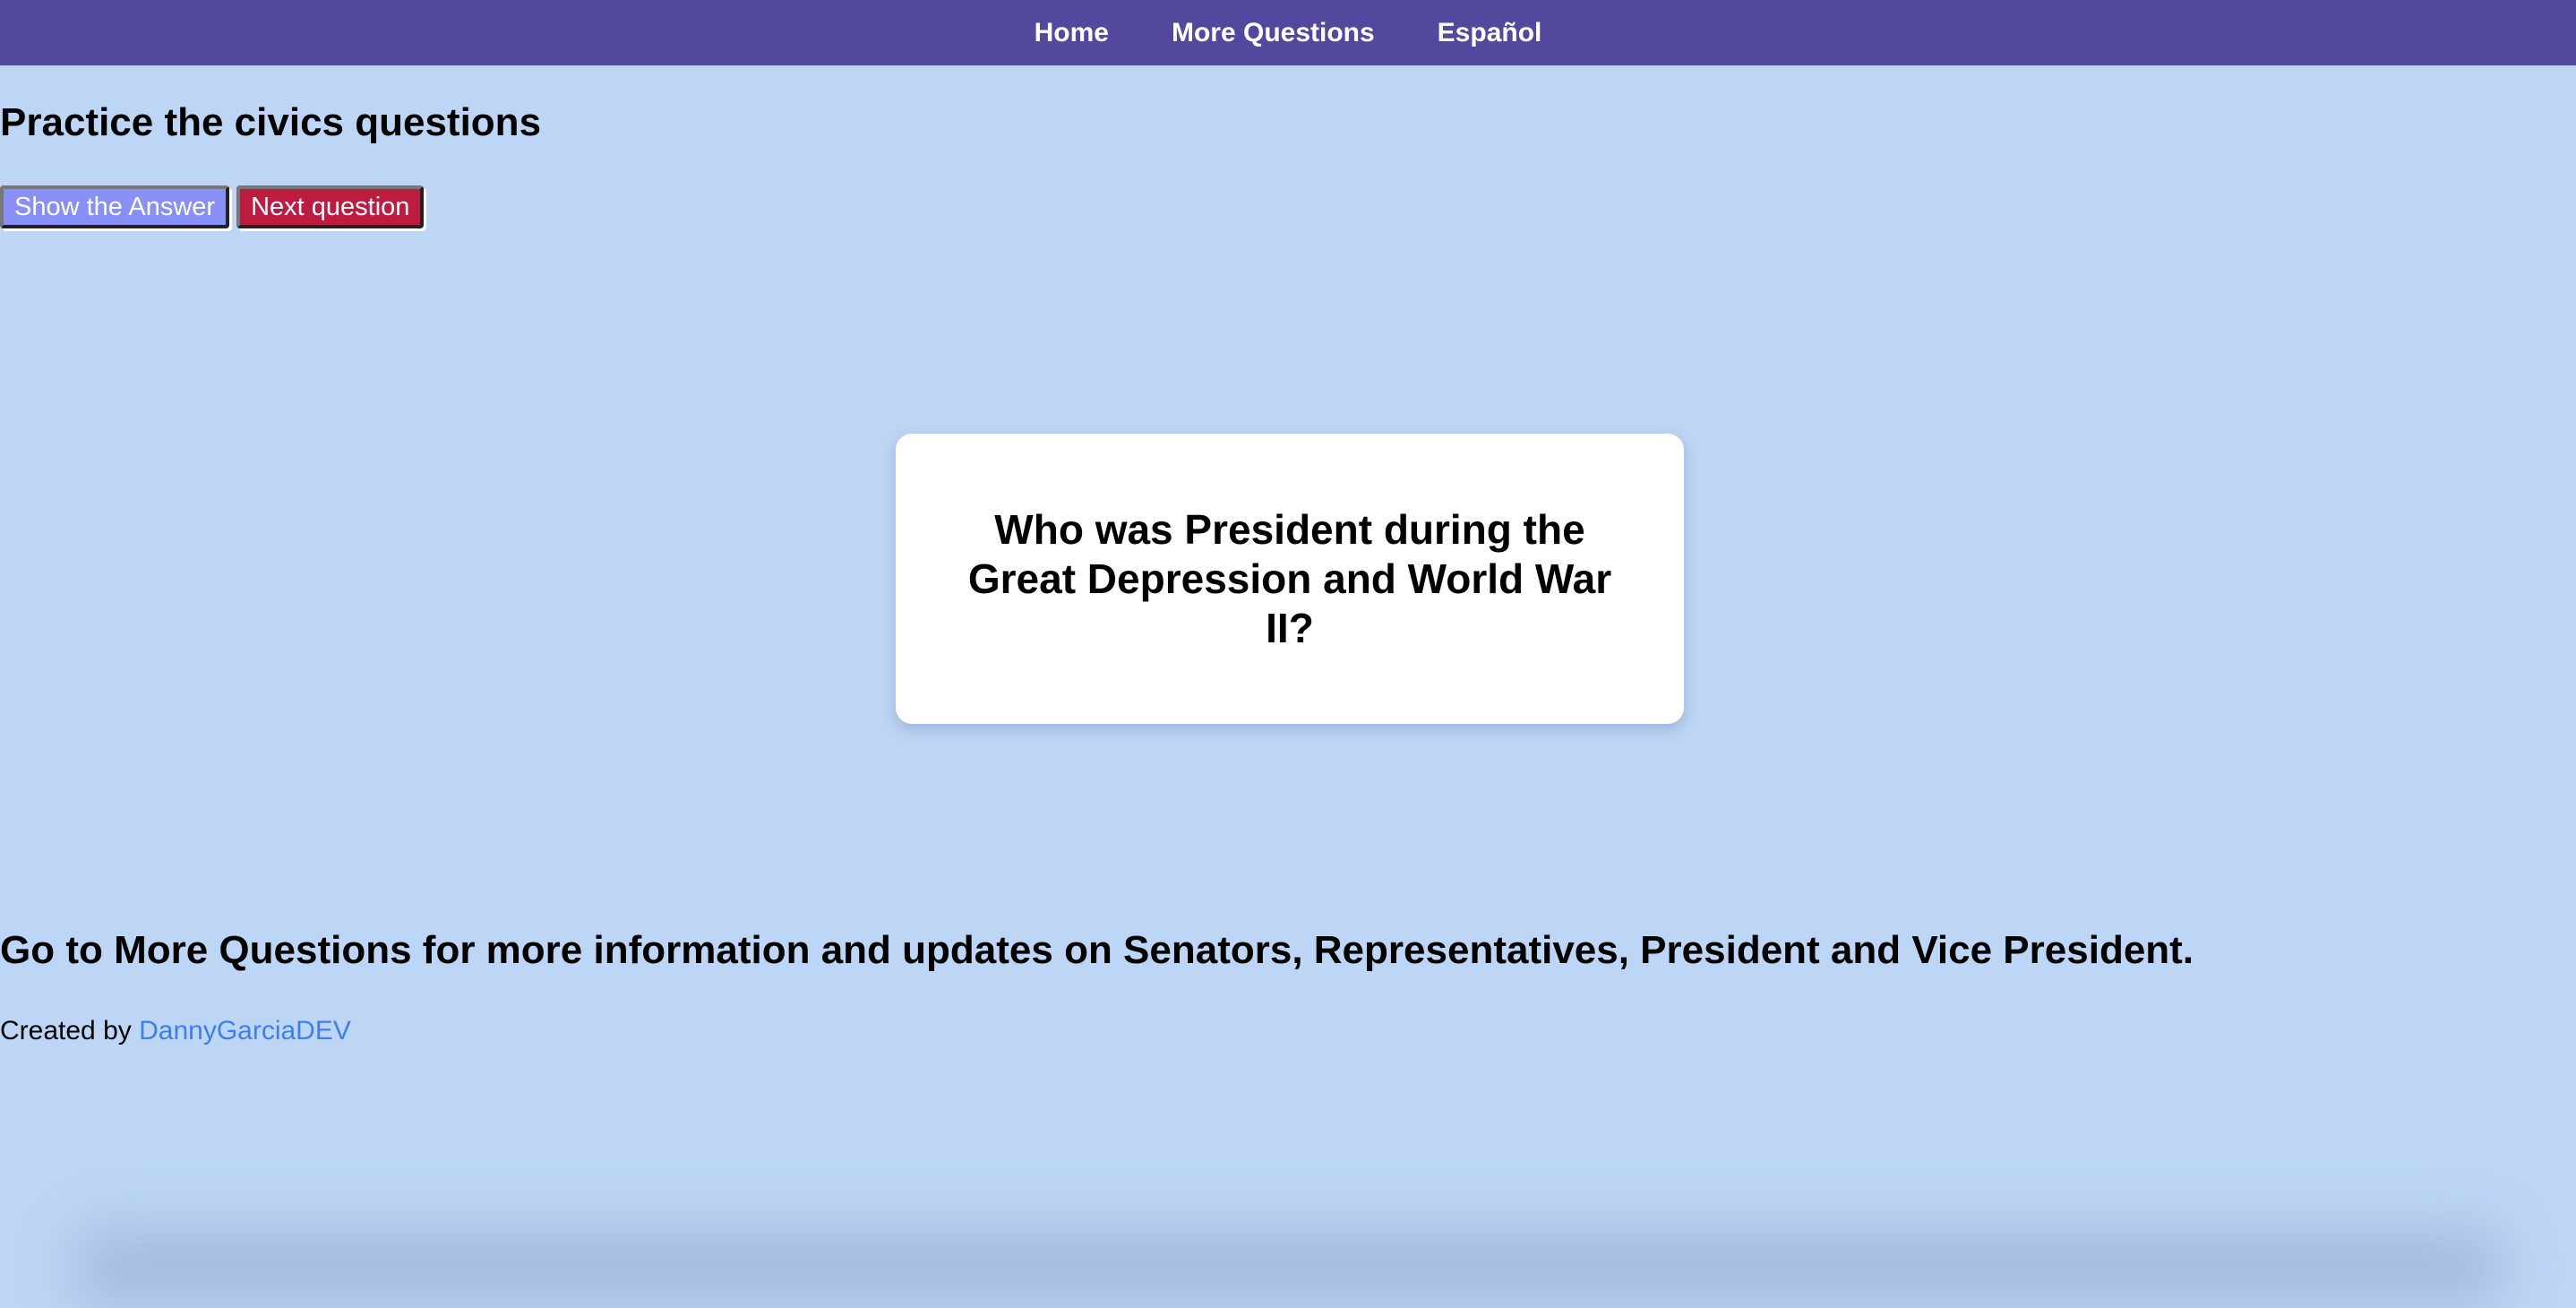  What do you see at coordinates (330, 206) in the screenshot?
I see `next-question-button: Next question` at bounding box center [330, 206].